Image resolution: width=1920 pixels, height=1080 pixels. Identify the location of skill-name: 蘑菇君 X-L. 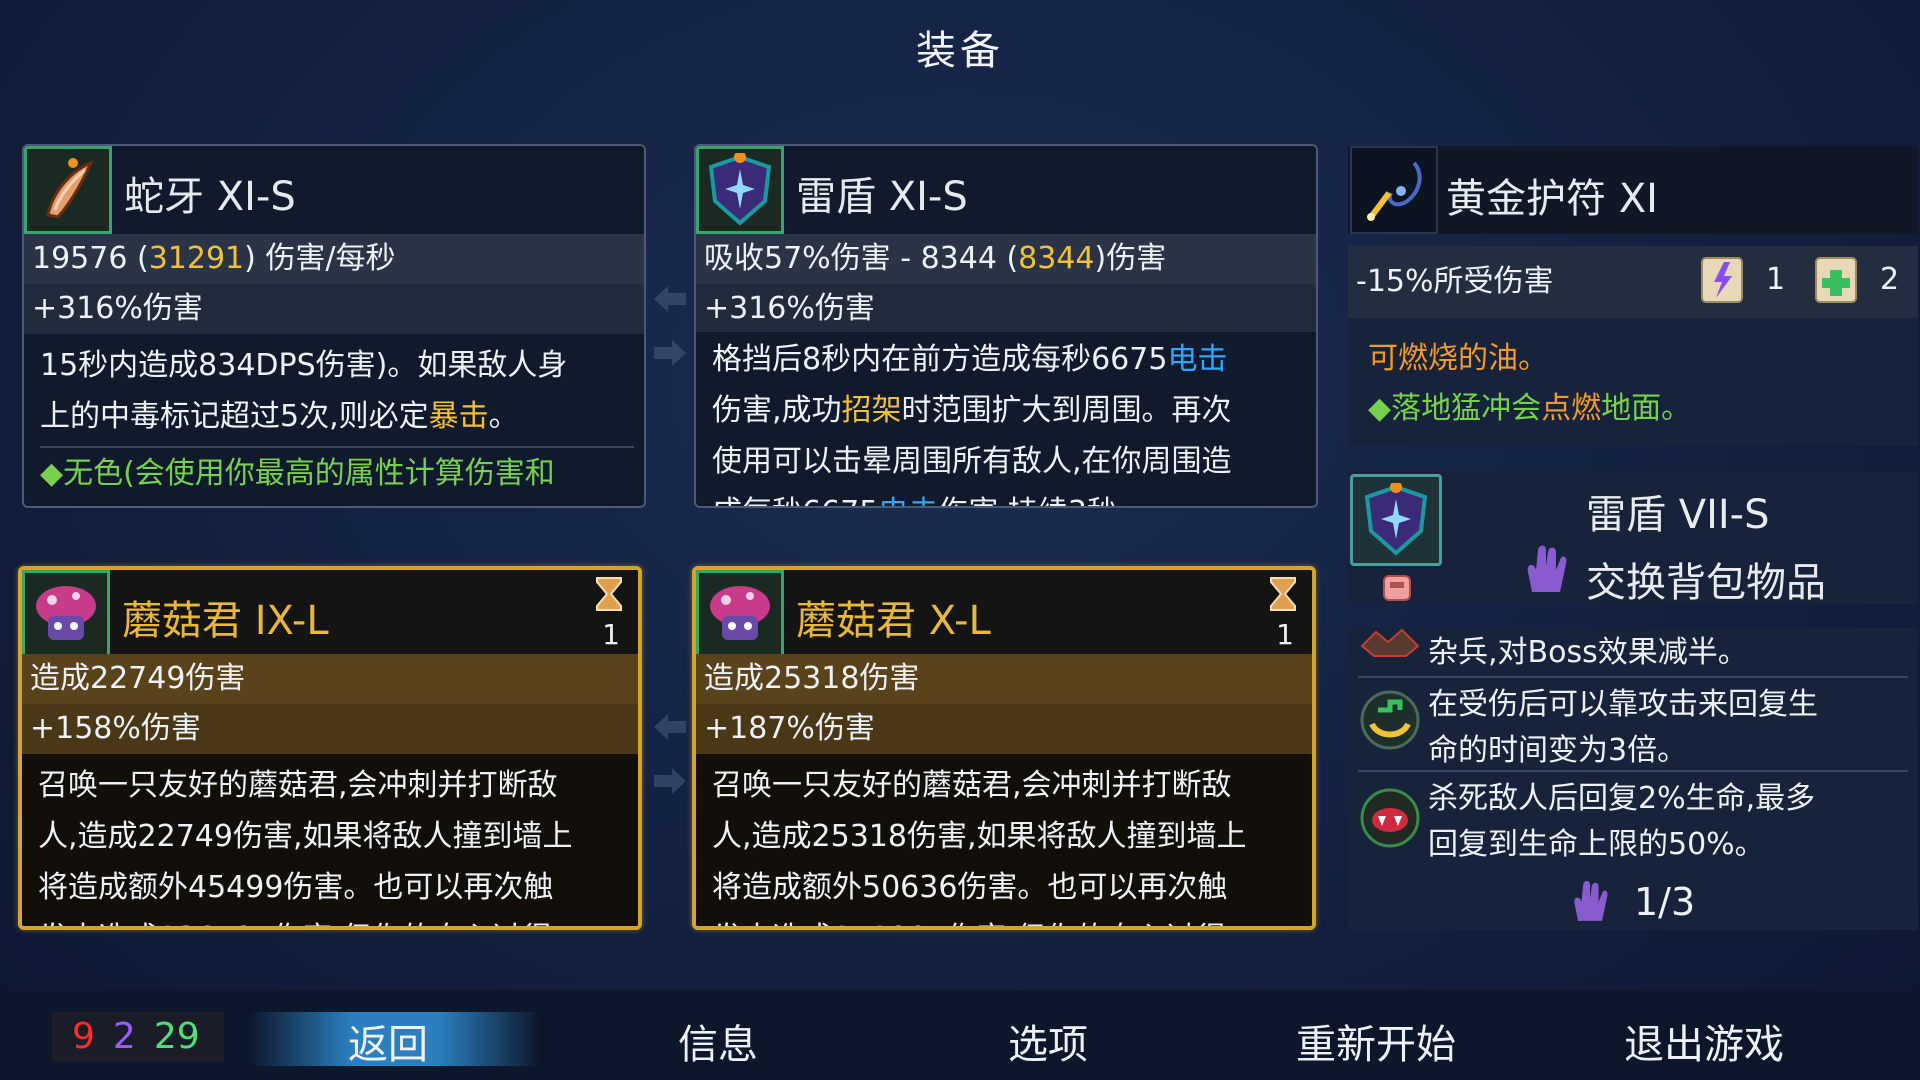
(893, 621).